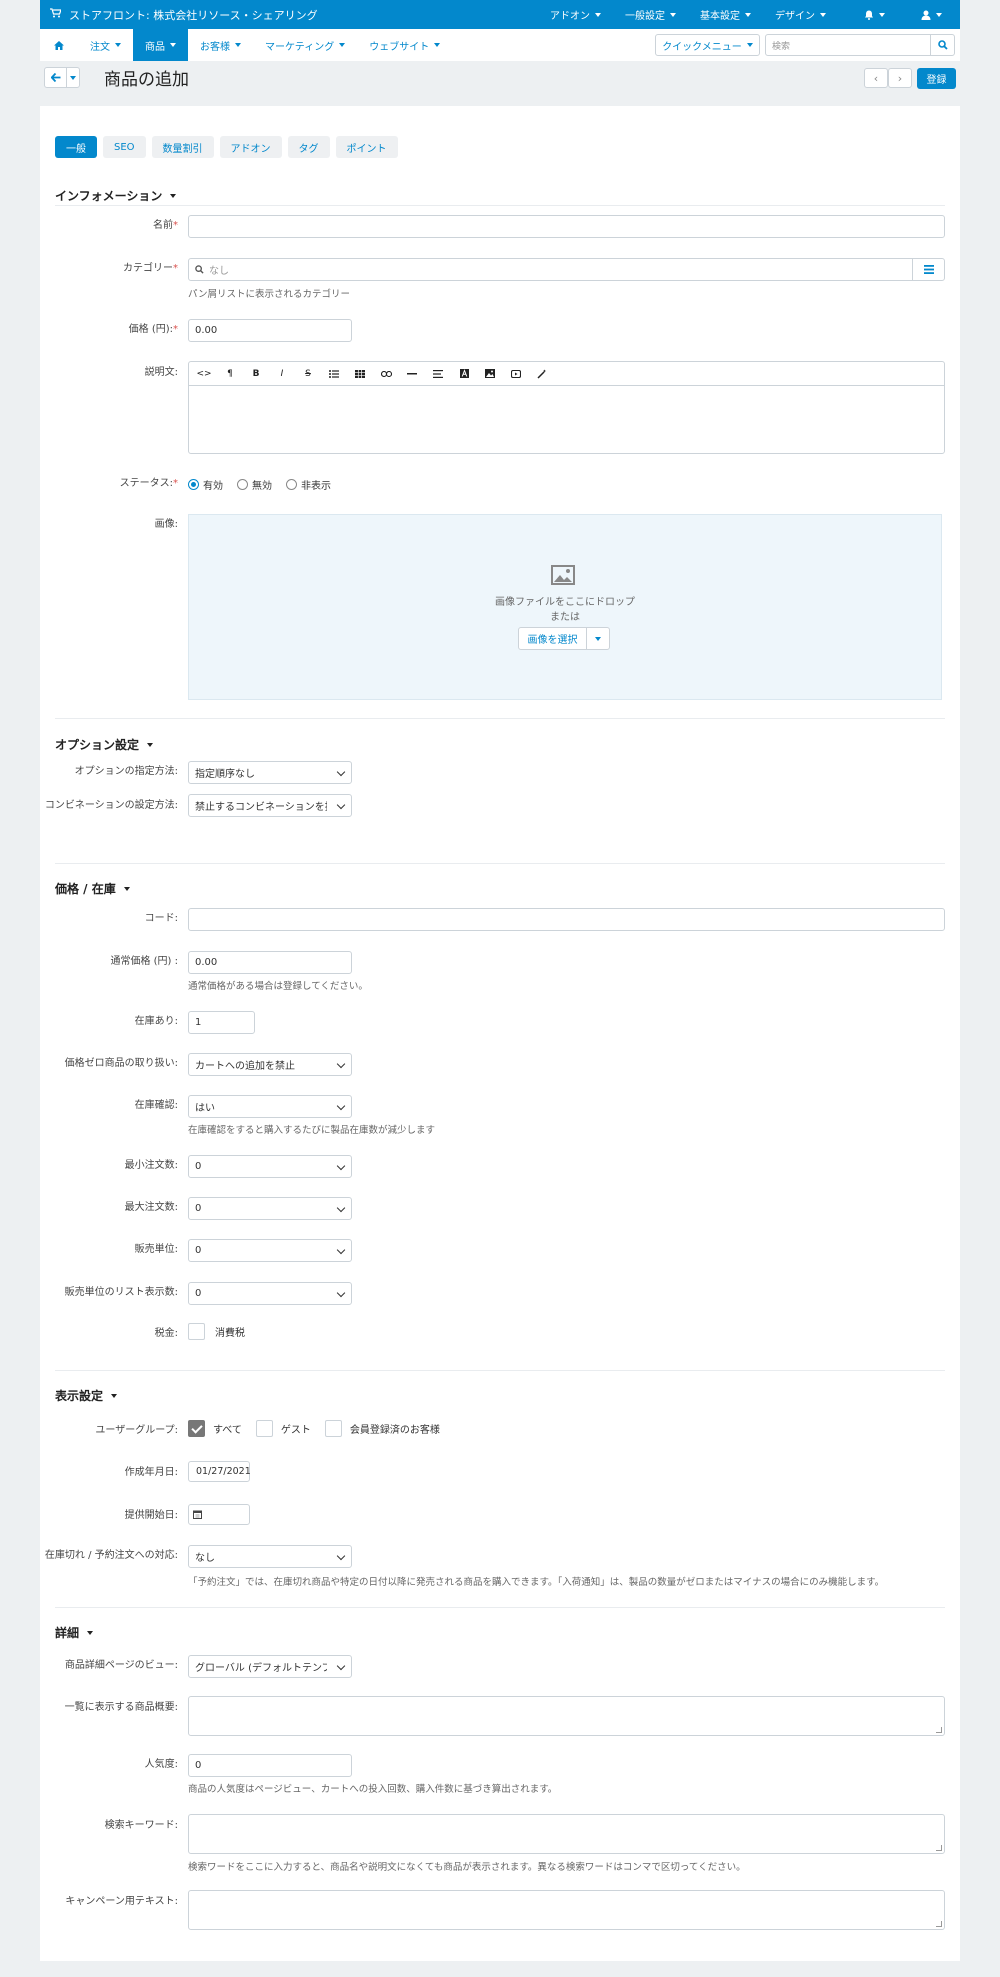  Describe the element at coordinates (270, 1556) in the screenshot. I see `out-of-stock-select: なし` at that location.